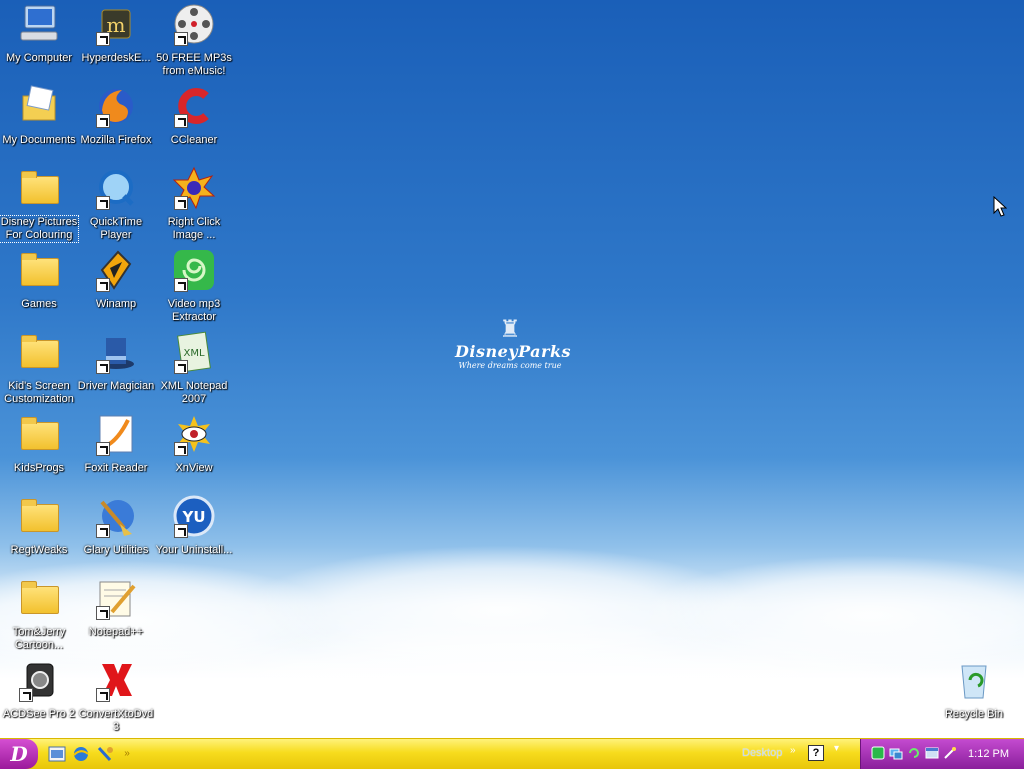  Describe the element at coordinates (510, 329) in the screenshot. I see `castle-icon: ♜` at that location.